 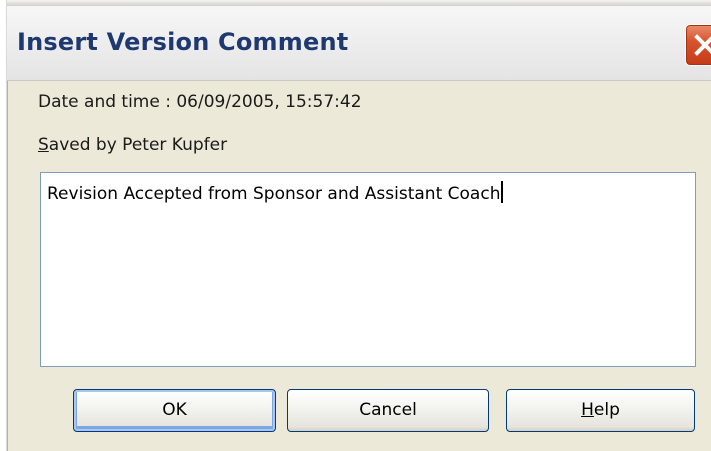 I want to click on saved-by-mnemonic: S, so click(x=43, y=145).